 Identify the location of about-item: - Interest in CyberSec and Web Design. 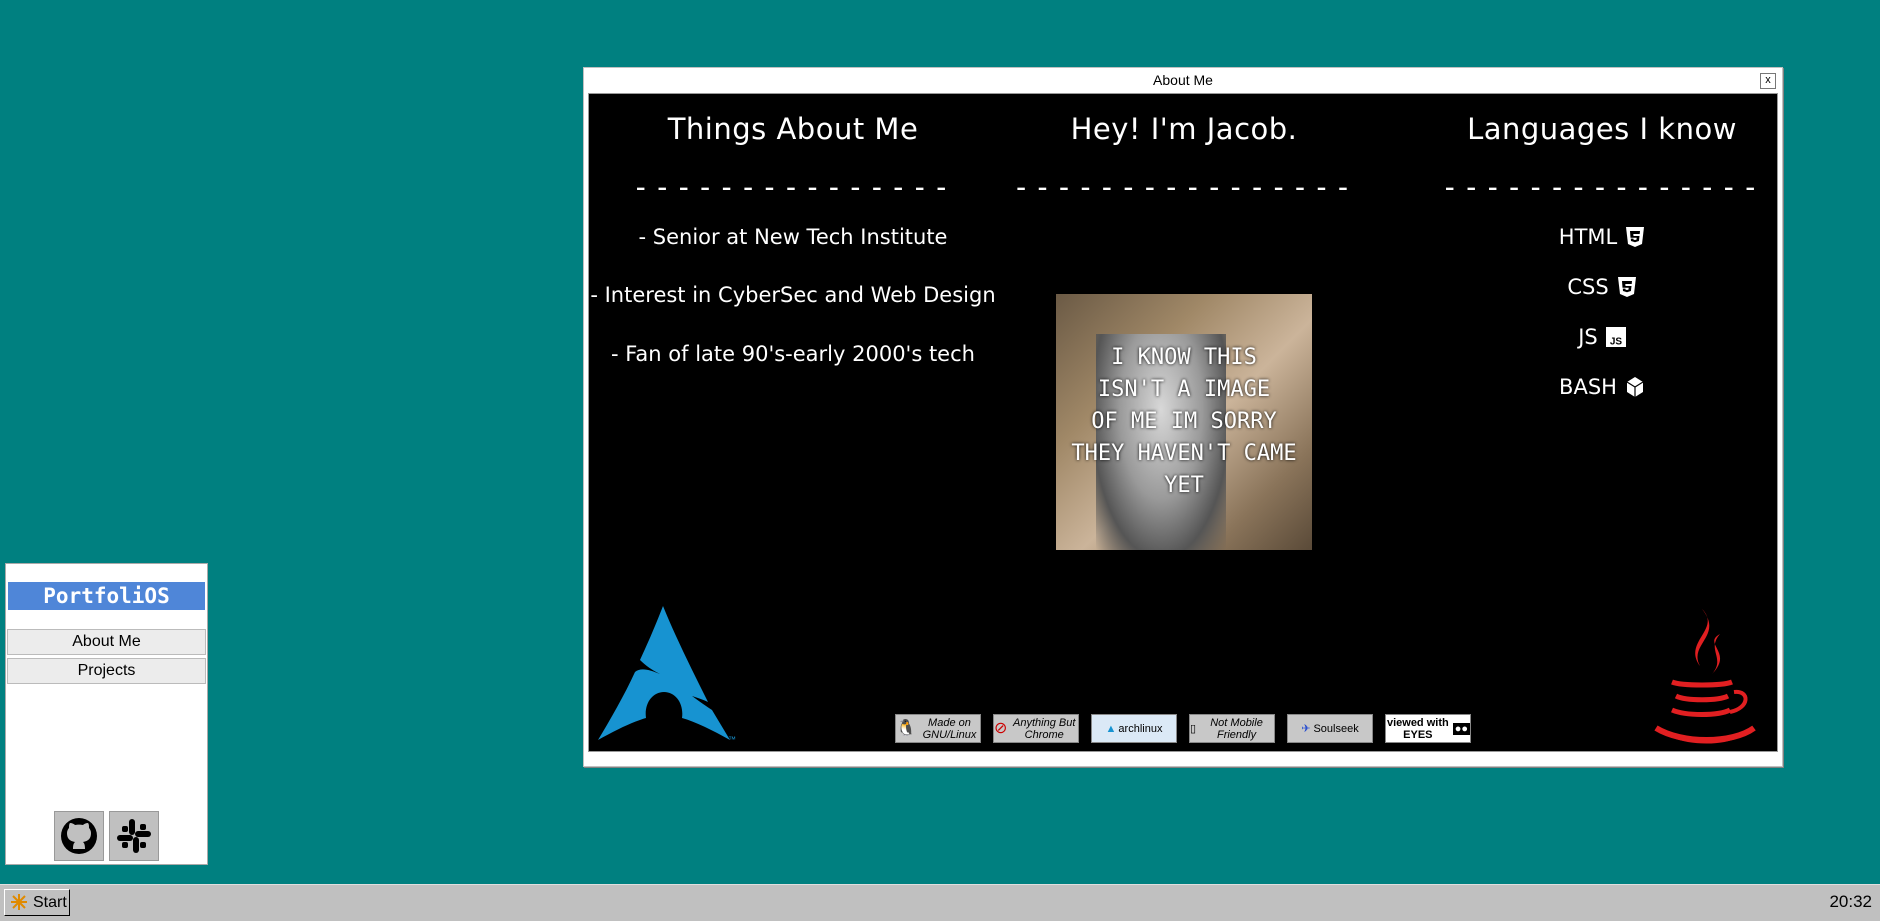
(793, 295).